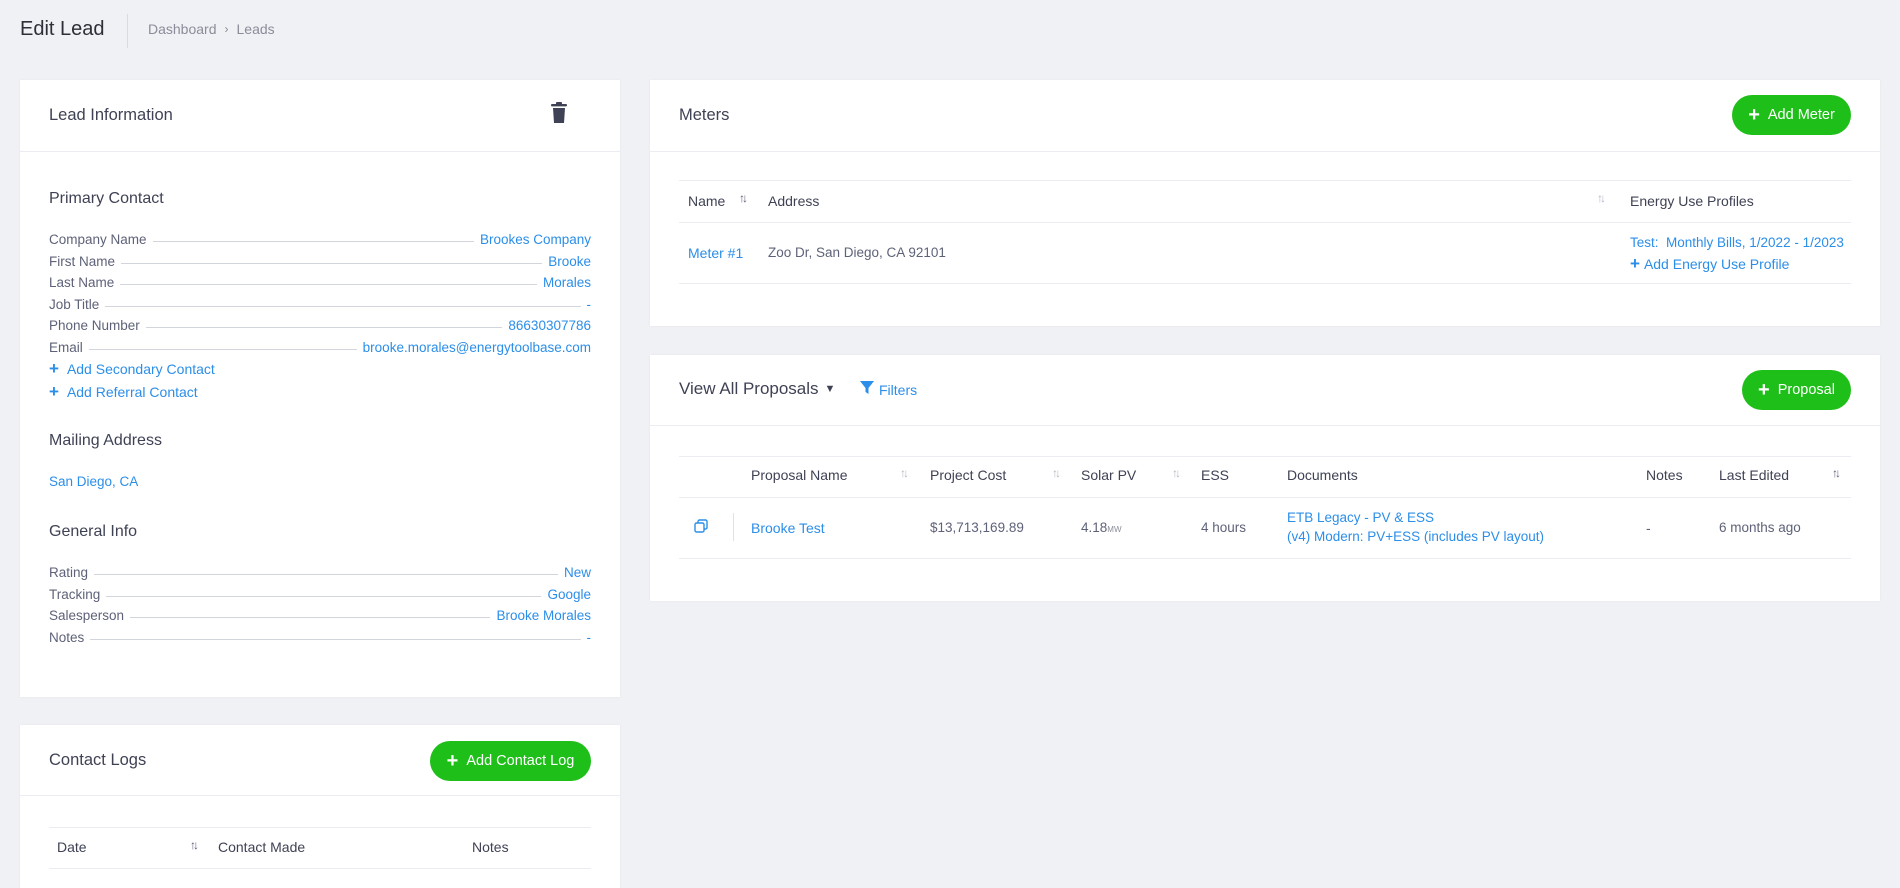 The image size is (1900, 888). I want to click on field-job-title: Job Title -, so click(320, 304).